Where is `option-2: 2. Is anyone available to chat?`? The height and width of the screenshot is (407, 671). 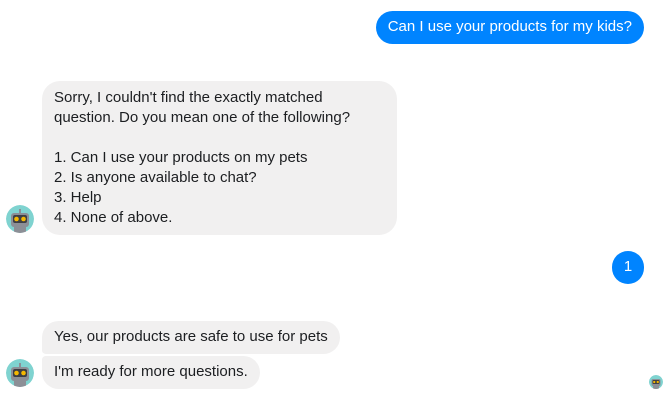 option-2: 2. Is anyone available to chat? is located at coordinates (155, 177).